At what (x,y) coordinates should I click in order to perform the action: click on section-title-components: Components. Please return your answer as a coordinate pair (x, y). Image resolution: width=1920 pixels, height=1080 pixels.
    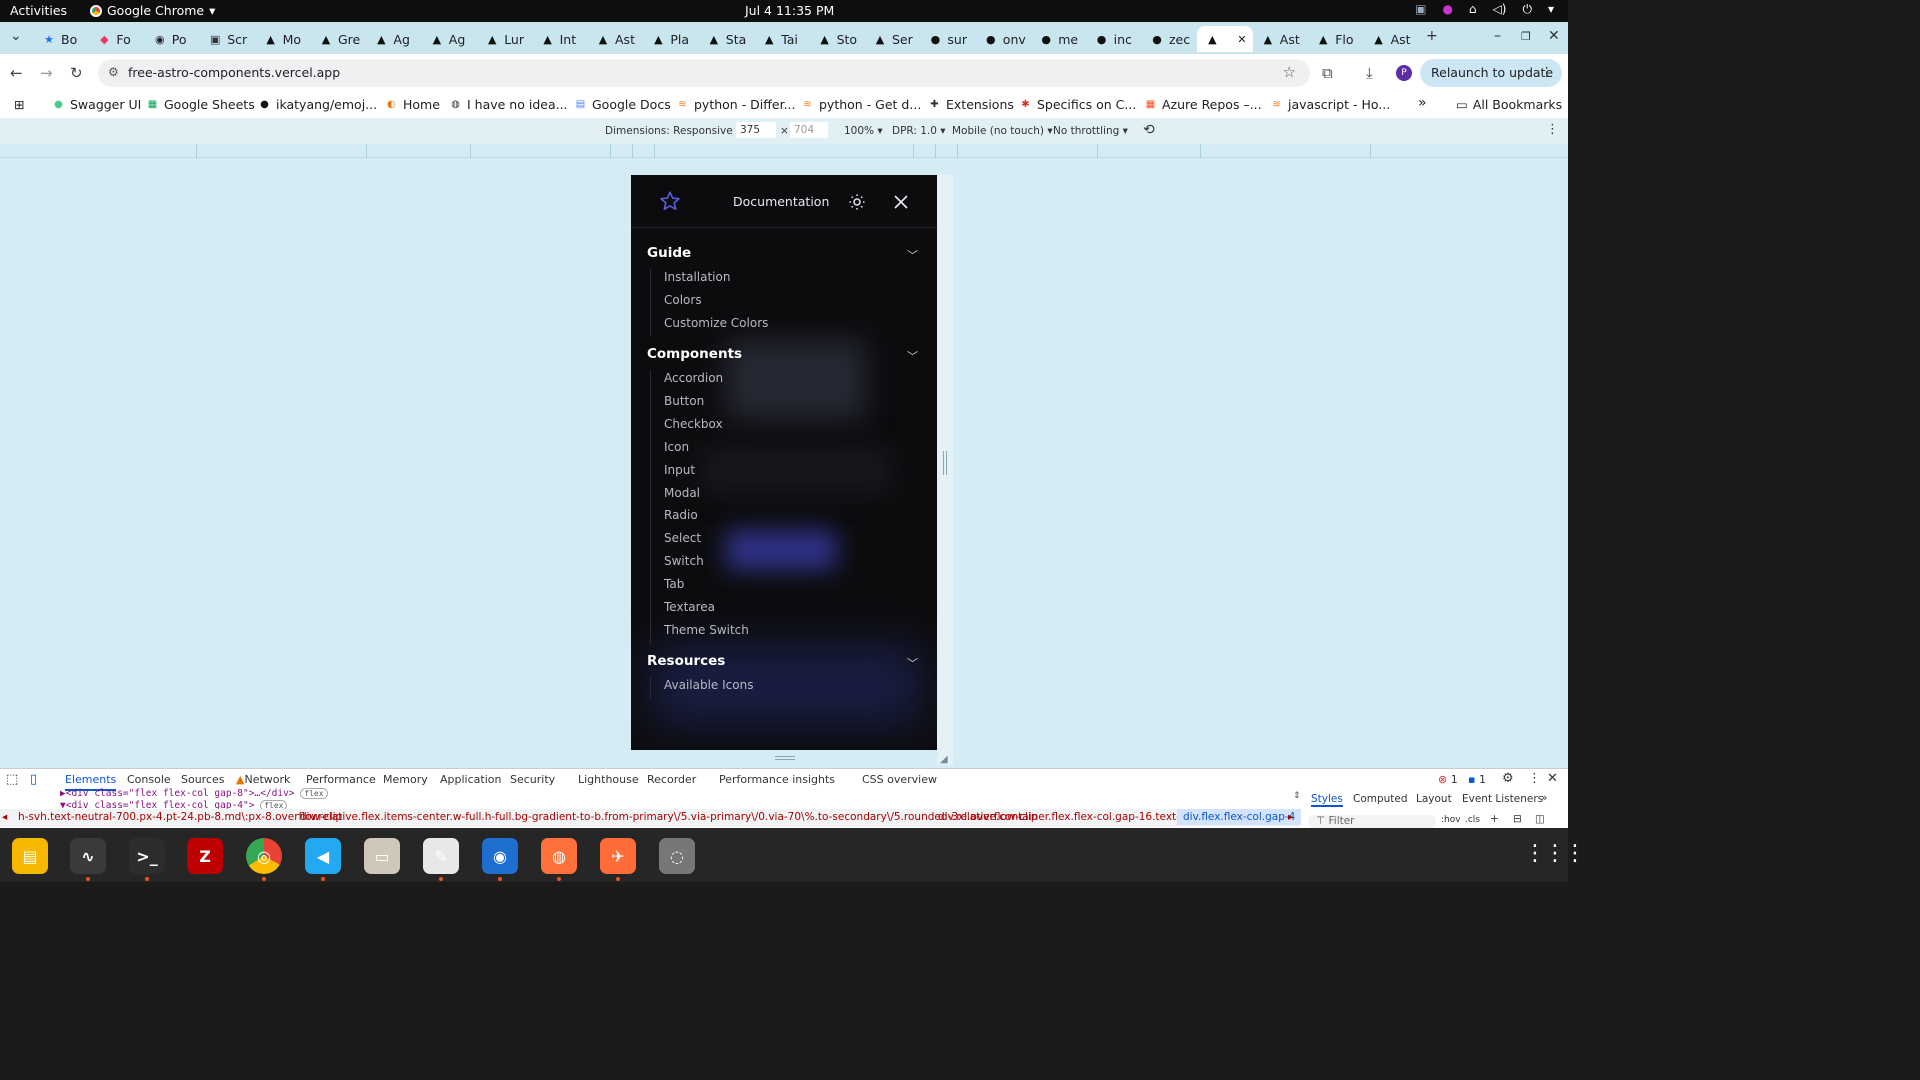
    Looking at the image, I should click on (694, 354).